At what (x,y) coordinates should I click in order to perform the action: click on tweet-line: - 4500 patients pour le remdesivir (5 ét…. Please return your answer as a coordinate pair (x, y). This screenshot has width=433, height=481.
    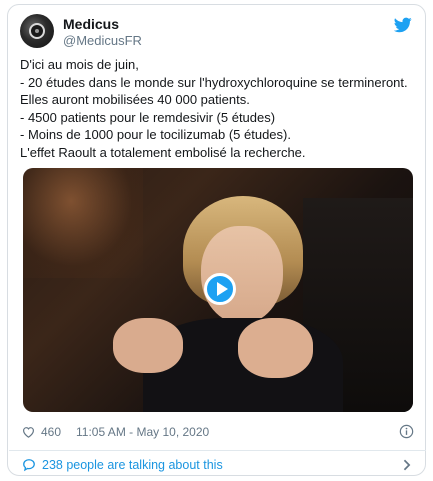
    Looking at the image, I should click on (148, 117).